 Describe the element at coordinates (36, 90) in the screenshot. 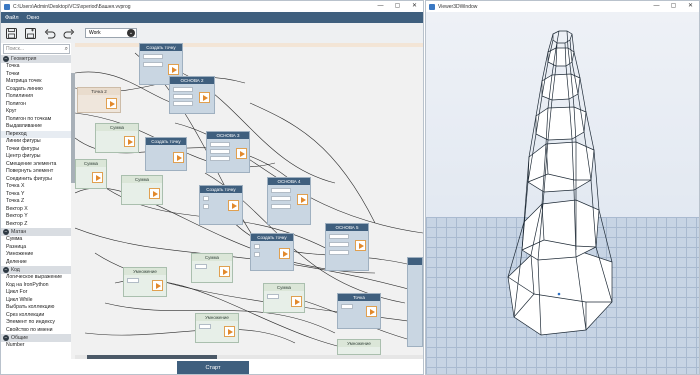

I see `library-item: Создать линию` at that location.